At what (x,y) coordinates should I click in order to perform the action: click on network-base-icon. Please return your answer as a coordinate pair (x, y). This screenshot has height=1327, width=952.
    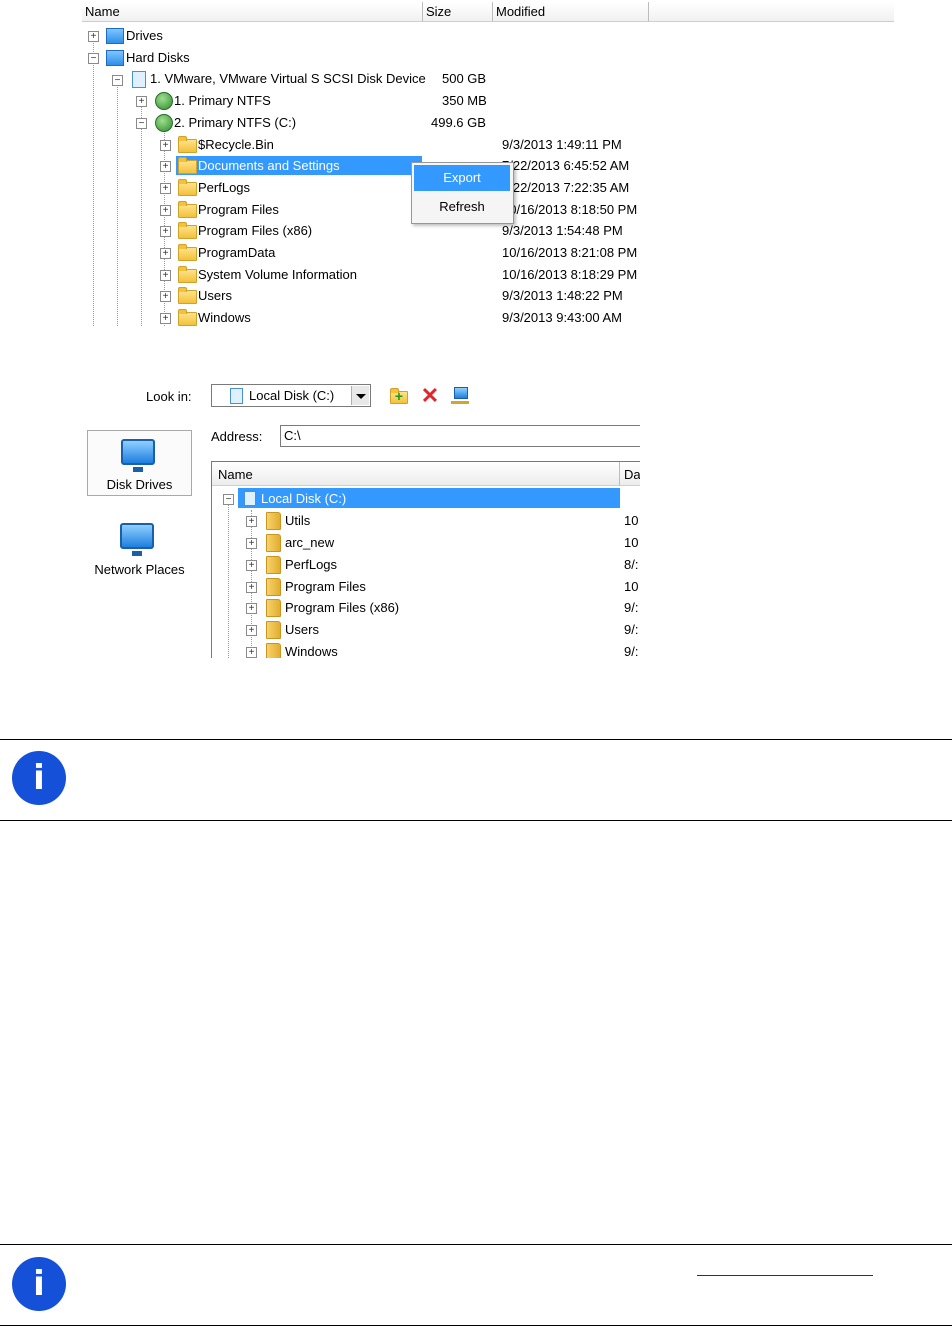
    Looking at the image, I should click on (460, 402).